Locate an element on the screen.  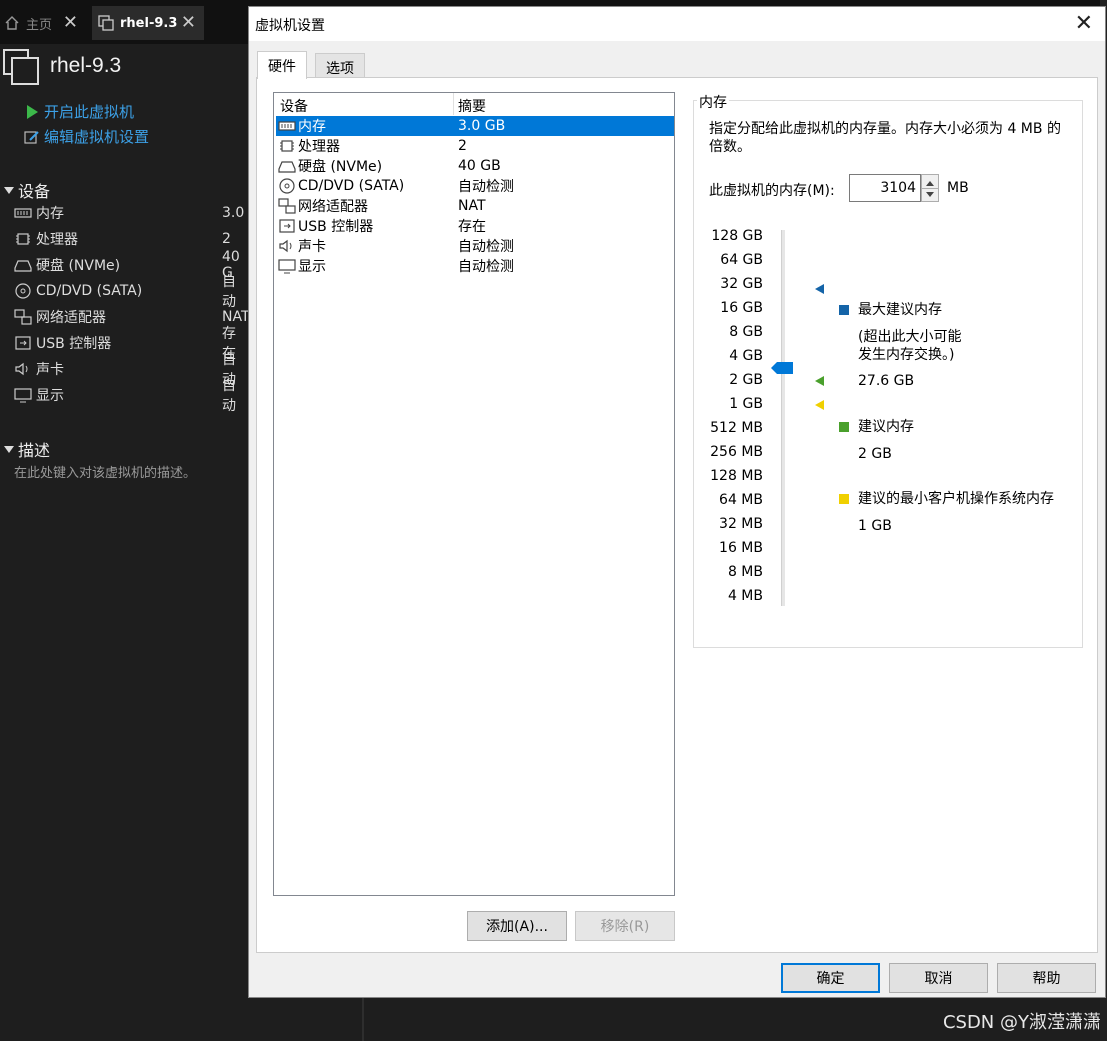
bg-device-usb: USB 控制器 存在 is located at coordinates (131, 344).